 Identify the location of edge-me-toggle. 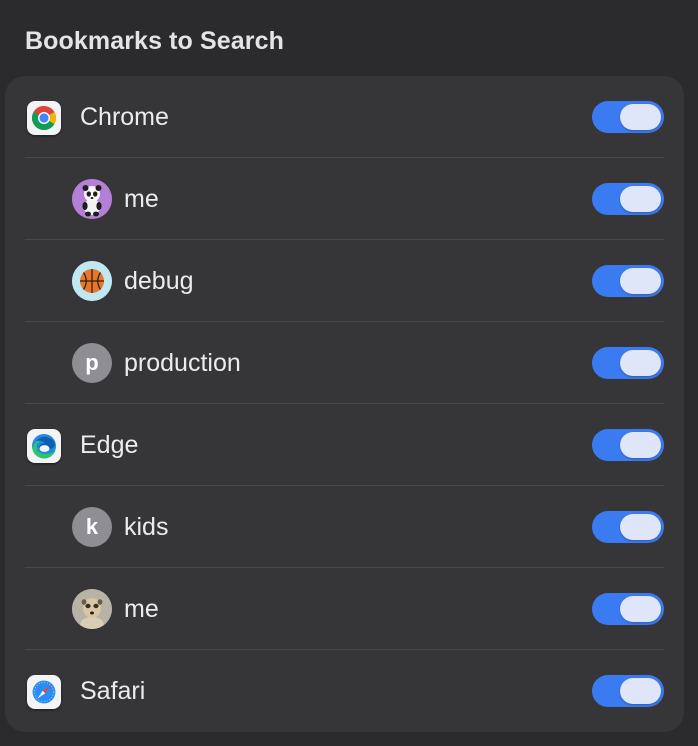
(628, 609).